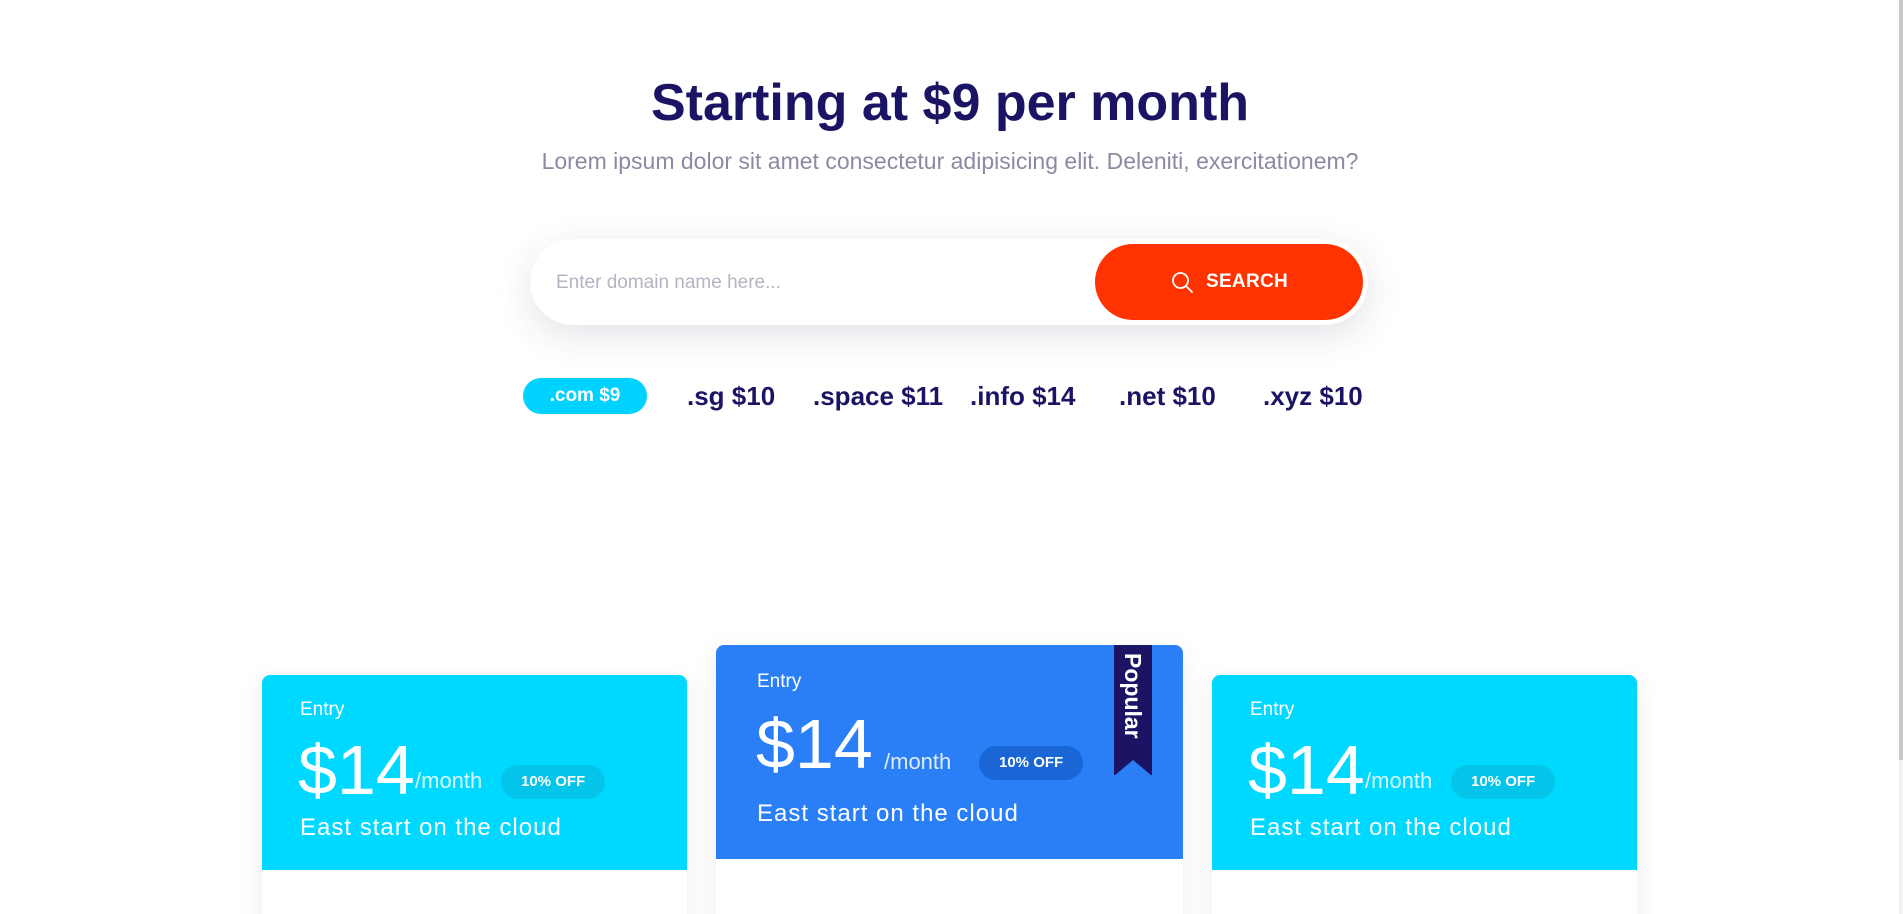 Image resolution: width=1903 pixels, height=914 pixels. What do you see at coordinates (816, 283) in the screenshot?
I see `domain-search-input` at bounding box center [816, 283].